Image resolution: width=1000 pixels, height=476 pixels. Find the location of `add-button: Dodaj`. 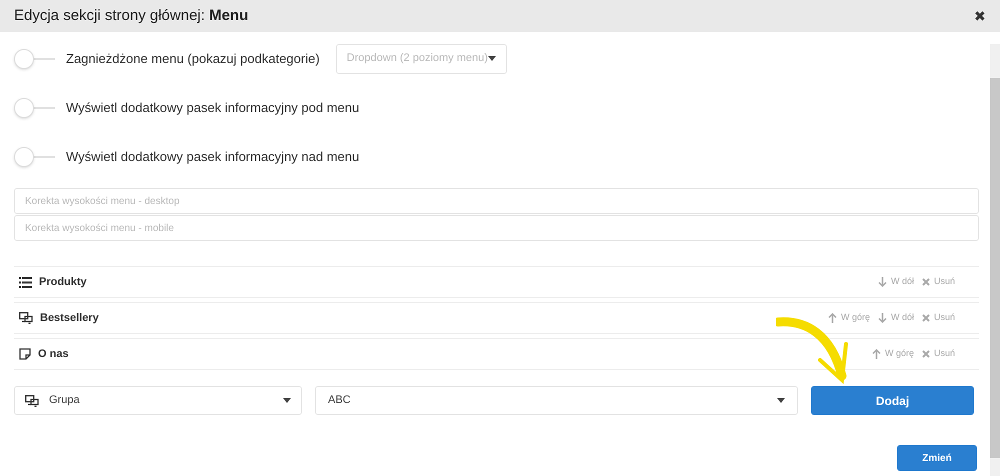

add-button: Dodaj is located at coordinates (892, 400).